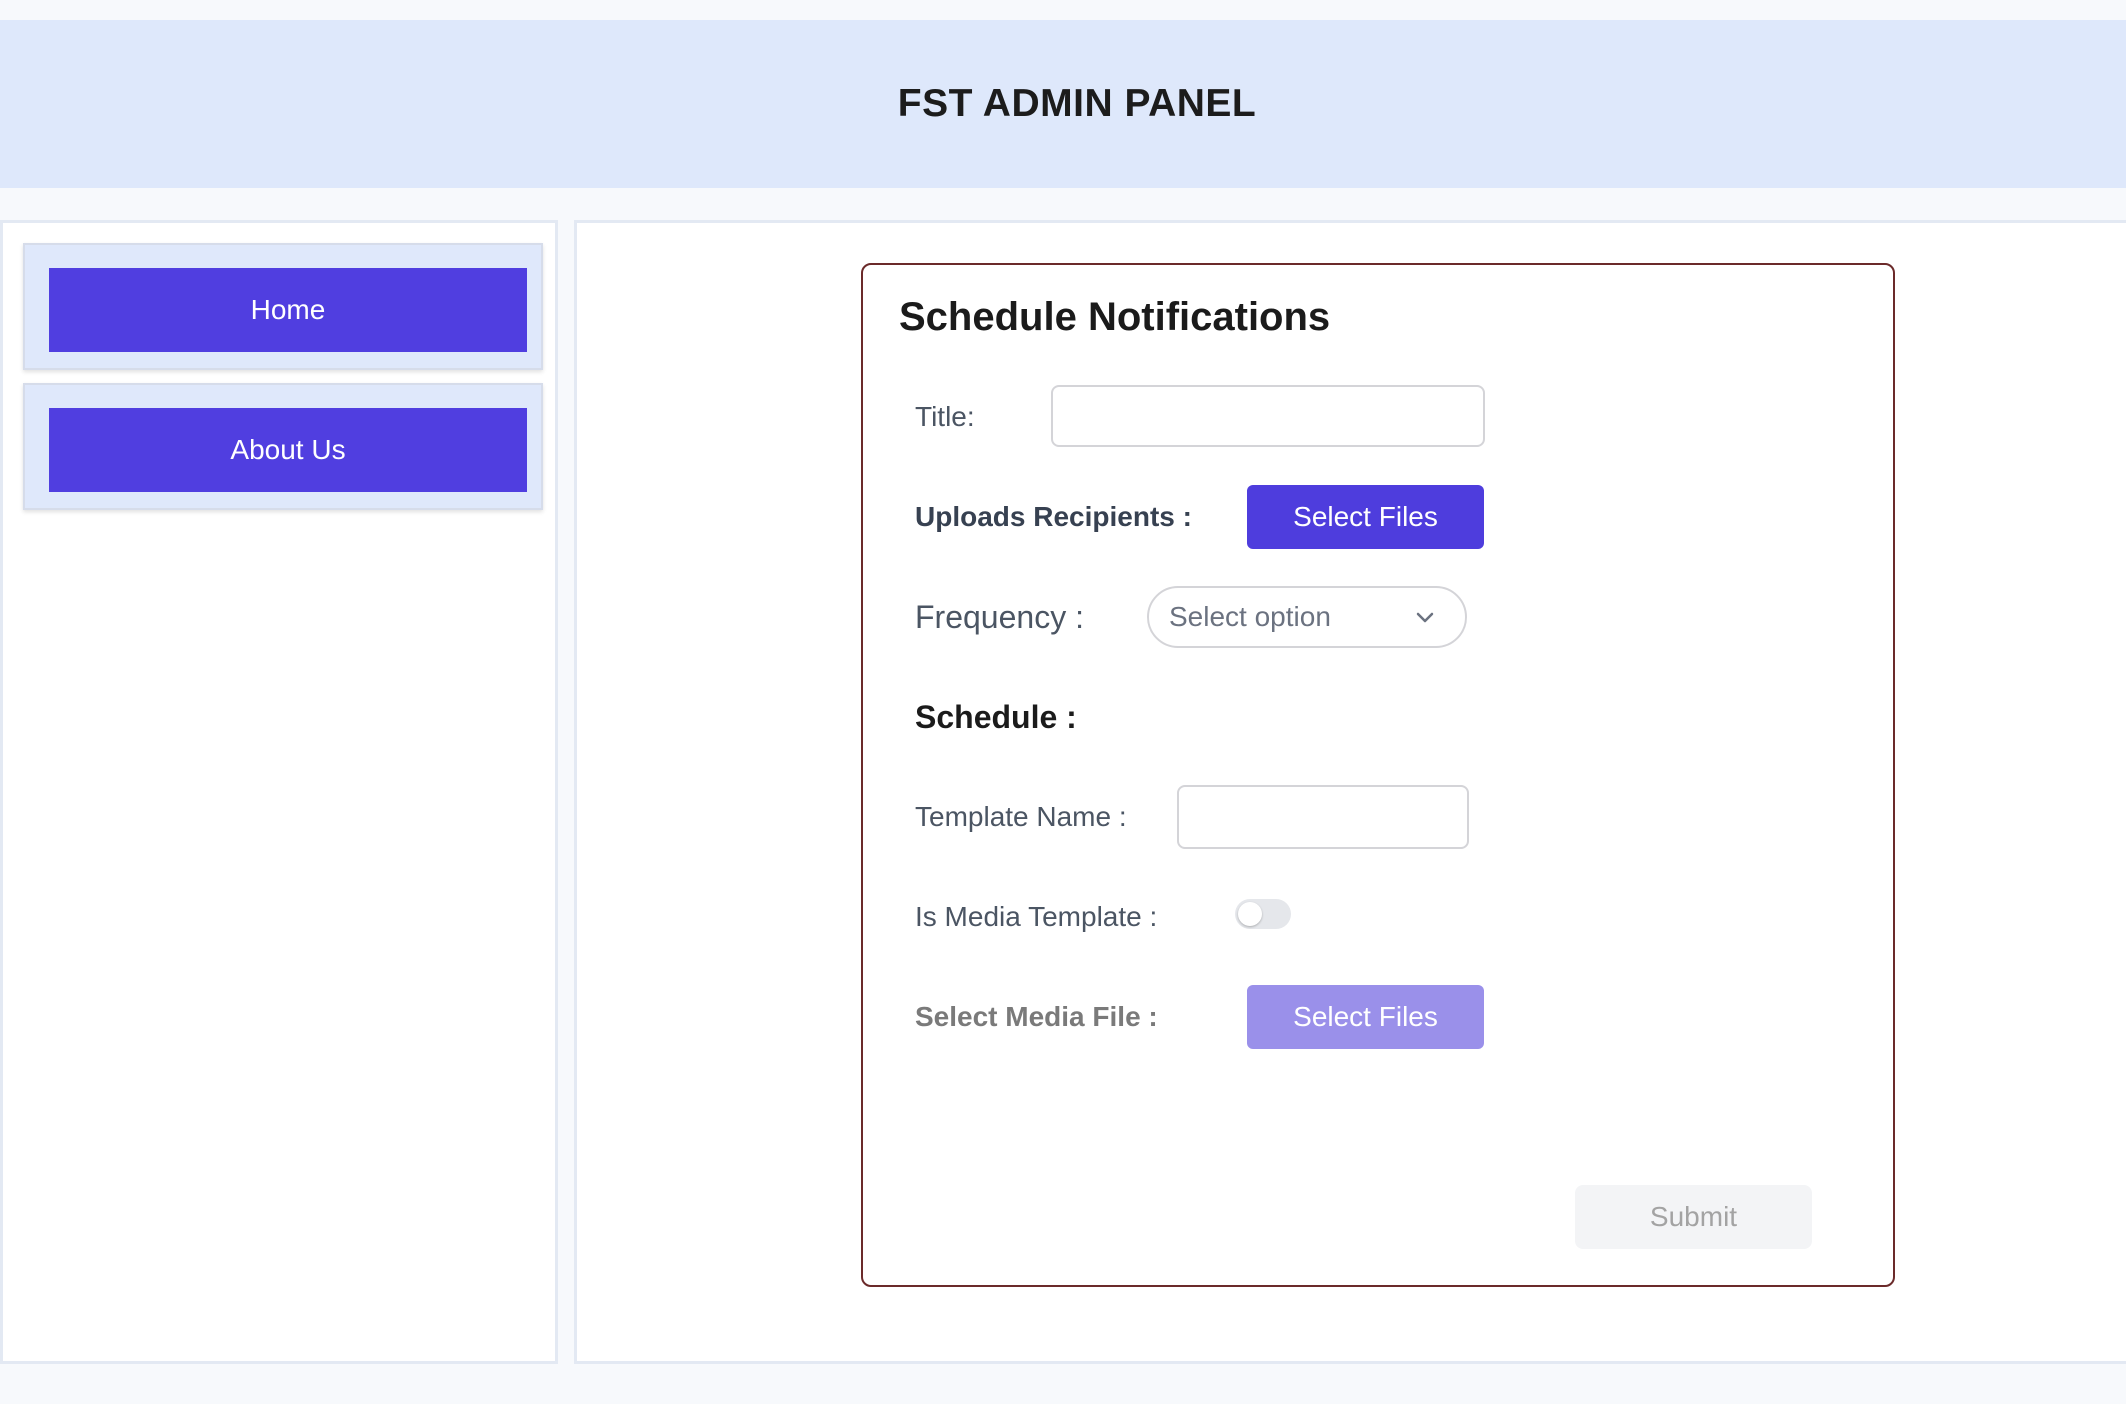 The height and width of the screenshot is (1404, 2126). Describe the element at coordinates (1365, 1017) in the screenshot. I see `select-media-files-button: Select Files` at that location.